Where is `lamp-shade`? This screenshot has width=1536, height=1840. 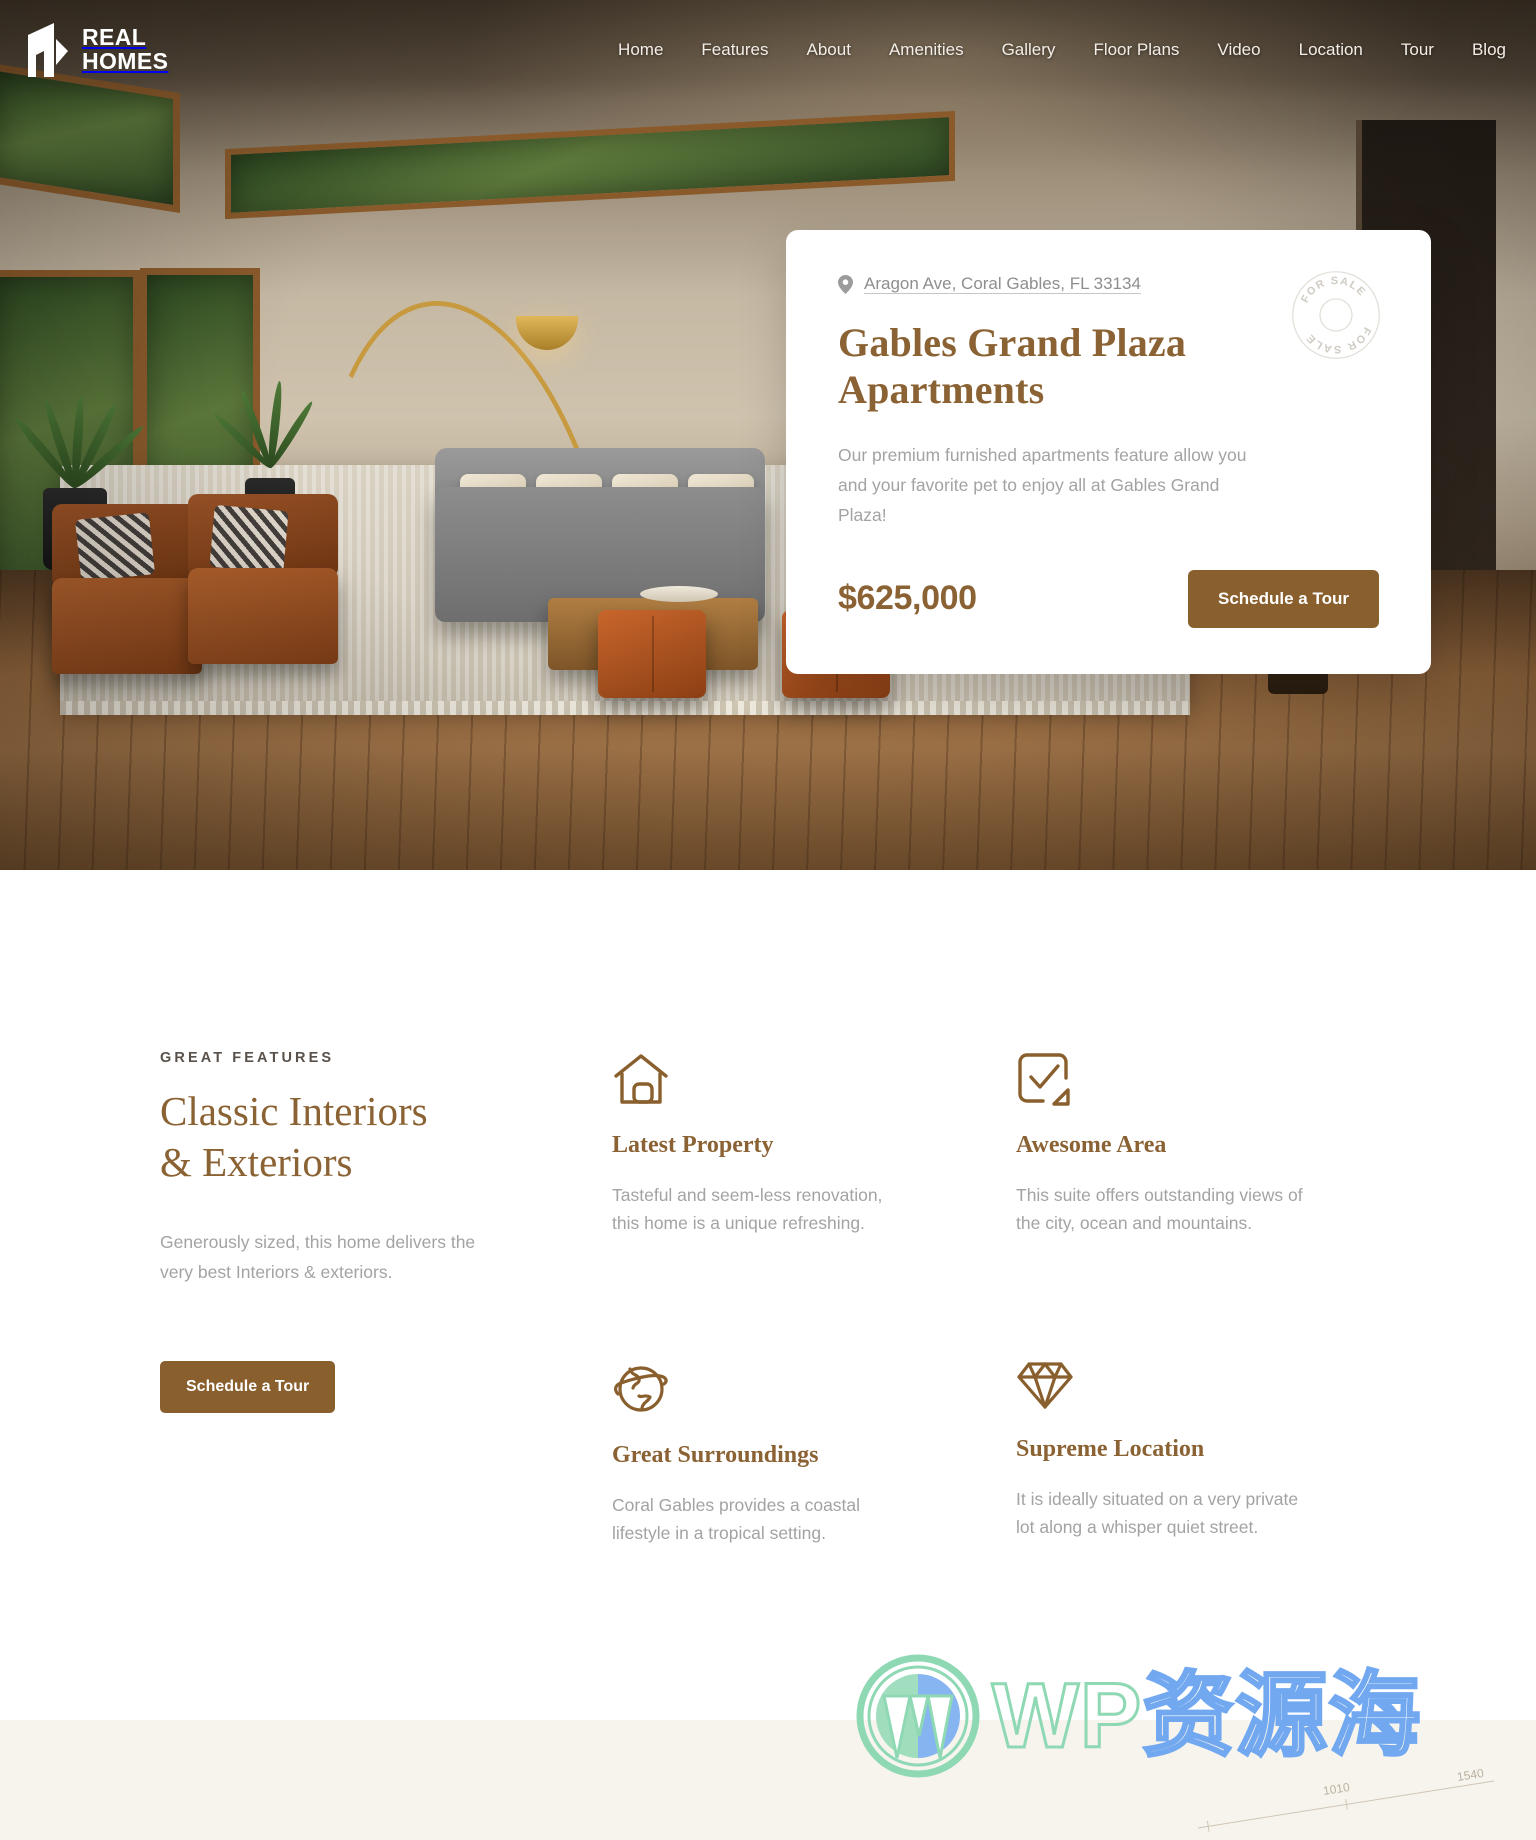
lamp-shade is located at coordinates (547, 333).